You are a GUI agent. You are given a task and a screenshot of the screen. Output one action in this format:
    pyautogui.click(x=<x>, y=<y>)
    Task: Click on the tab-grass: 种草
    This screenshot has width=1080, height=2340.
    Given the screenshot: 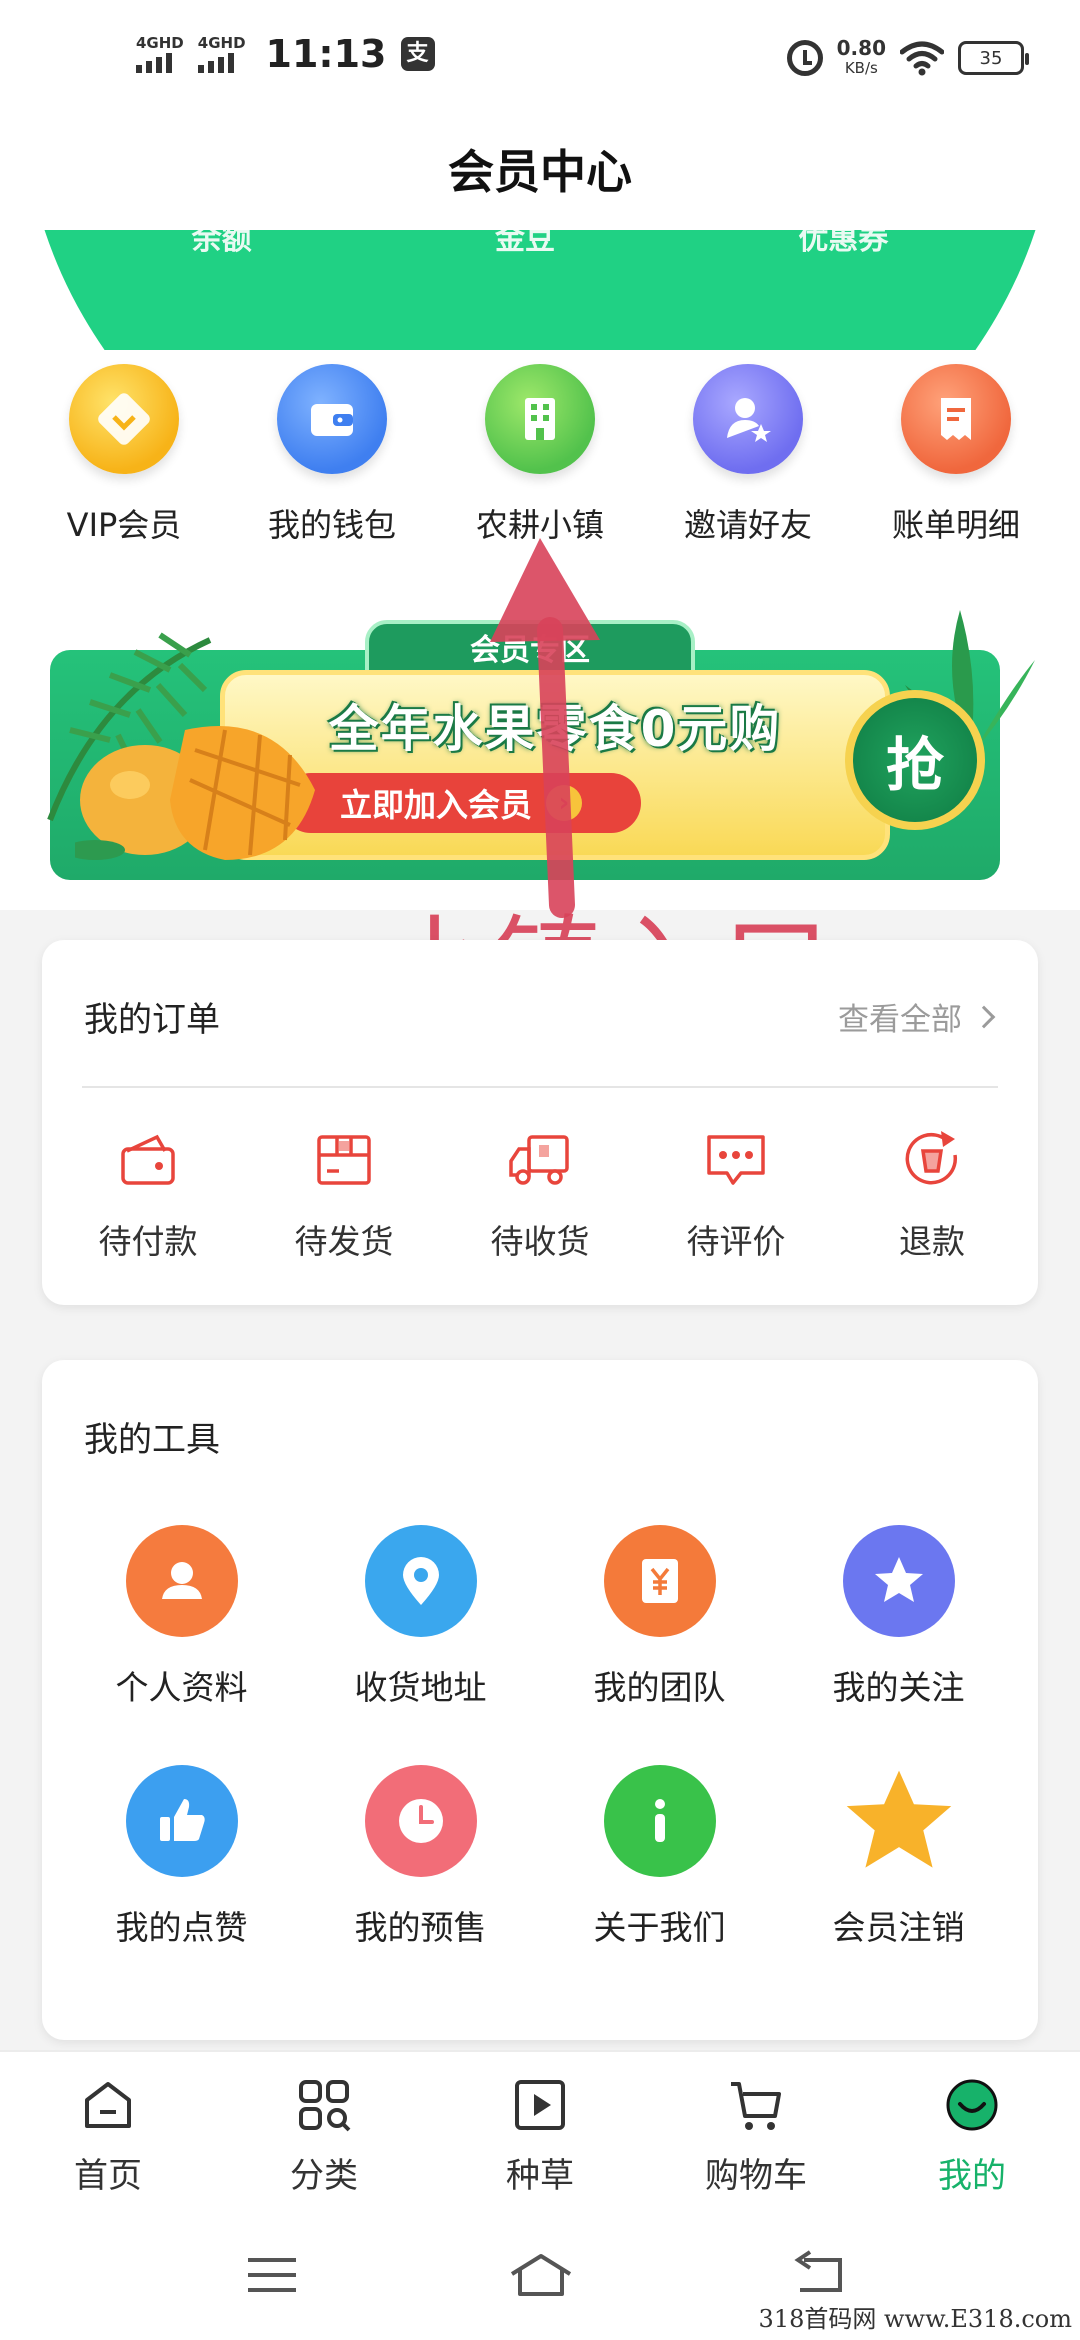 What is the action you would take?
    pyautogui.click(x=540, y=2131)
    